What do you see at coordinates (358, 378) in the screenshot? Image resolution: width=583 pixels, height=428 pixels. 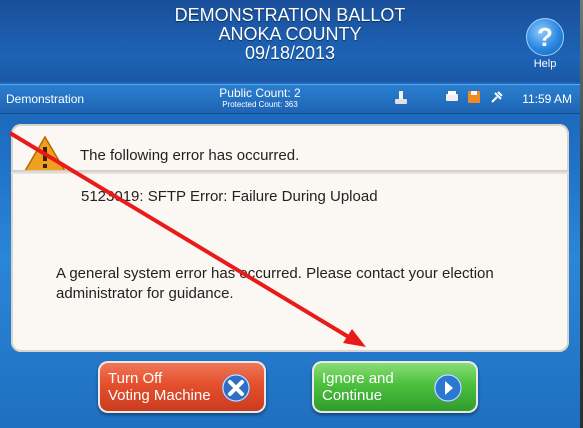 I see `continue-label-line1: Ignore and` at bounding box center [358, 378].